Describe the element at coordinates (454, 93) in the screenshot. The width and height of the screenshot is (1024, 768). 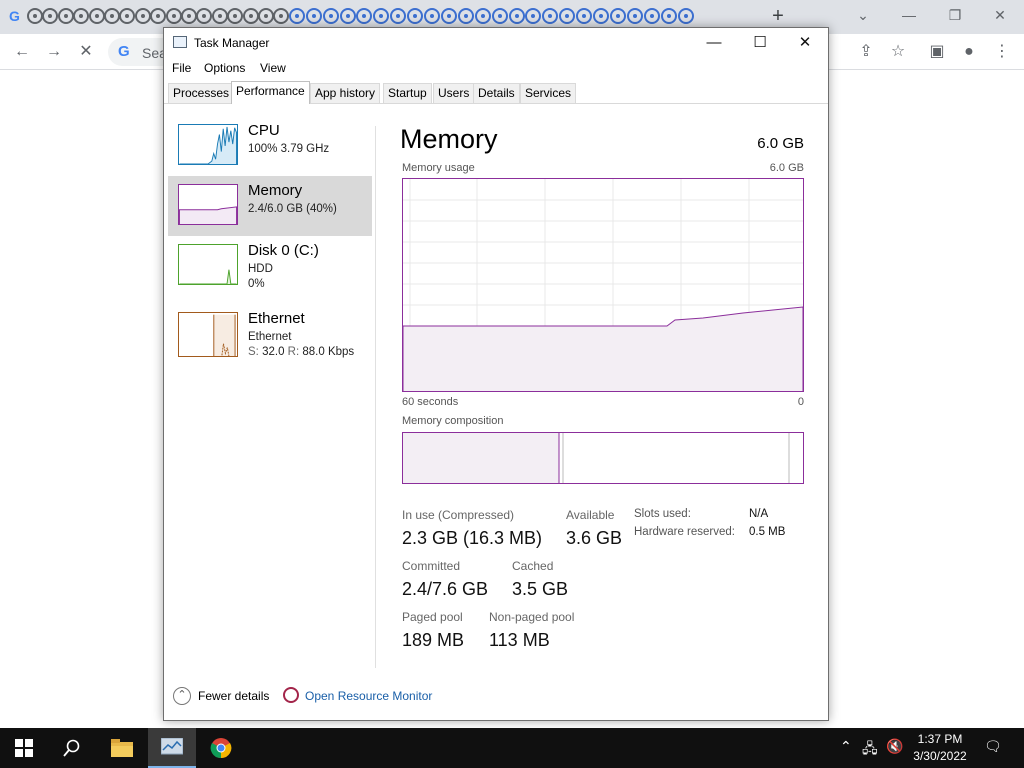
I see `tab-users: Users` at that location.